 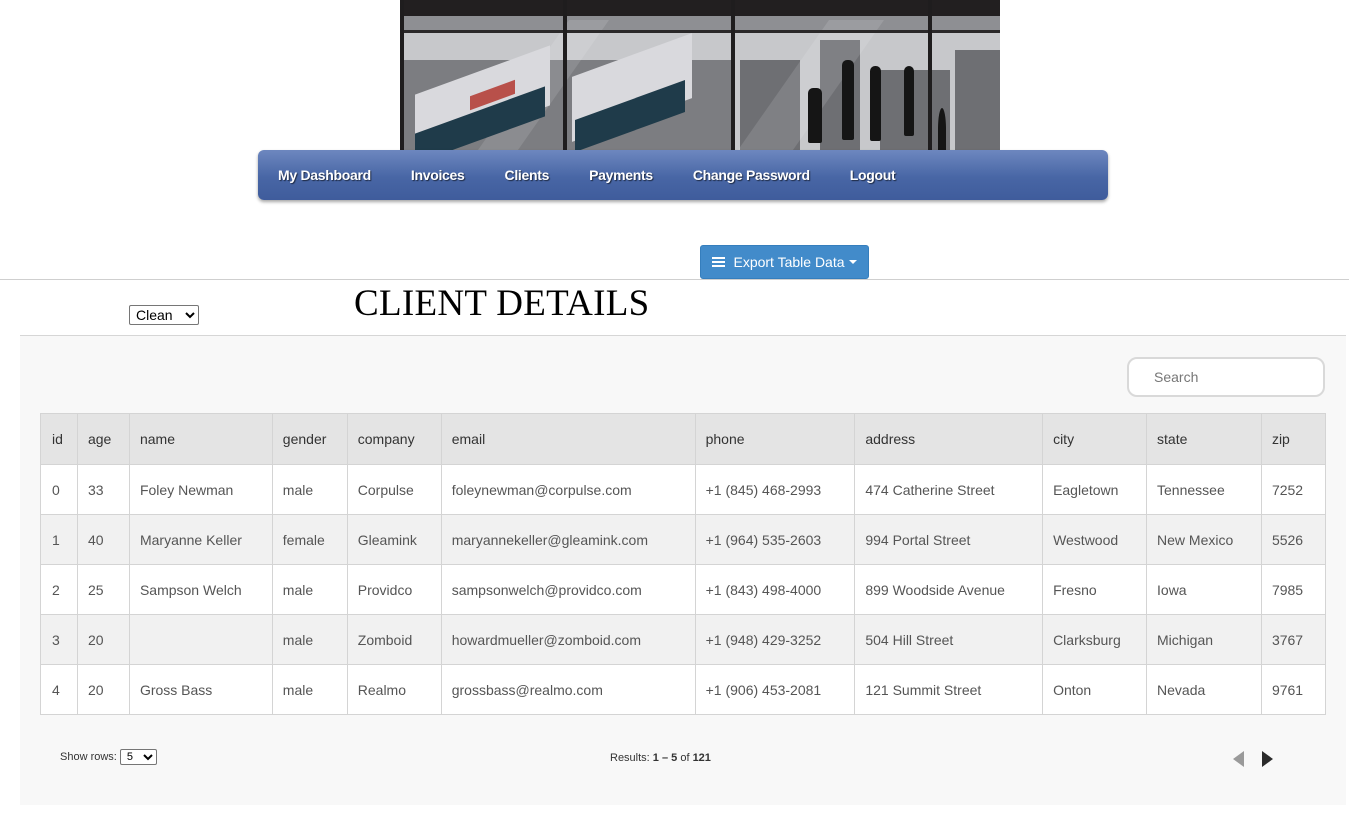 I want to click on divider, so click(x=674, y=279).